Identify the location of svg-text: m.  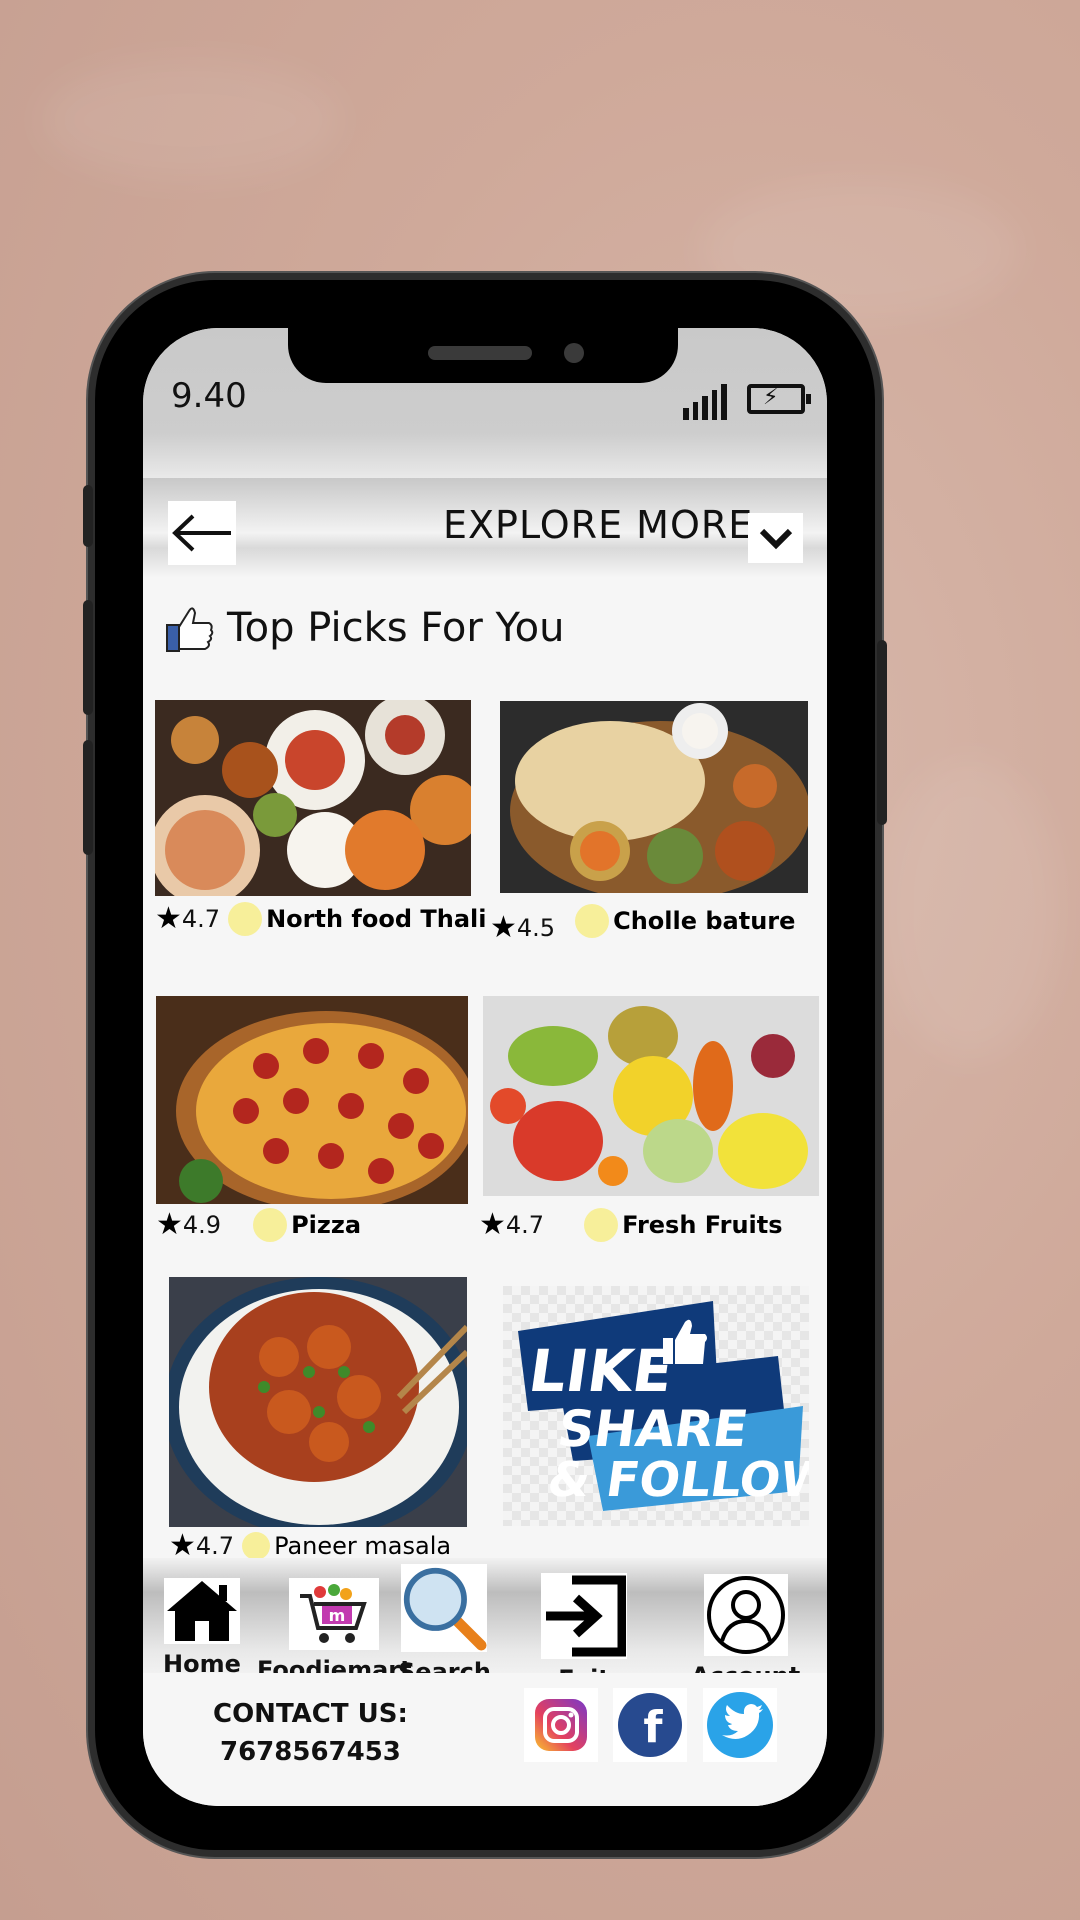
(337, 1615).